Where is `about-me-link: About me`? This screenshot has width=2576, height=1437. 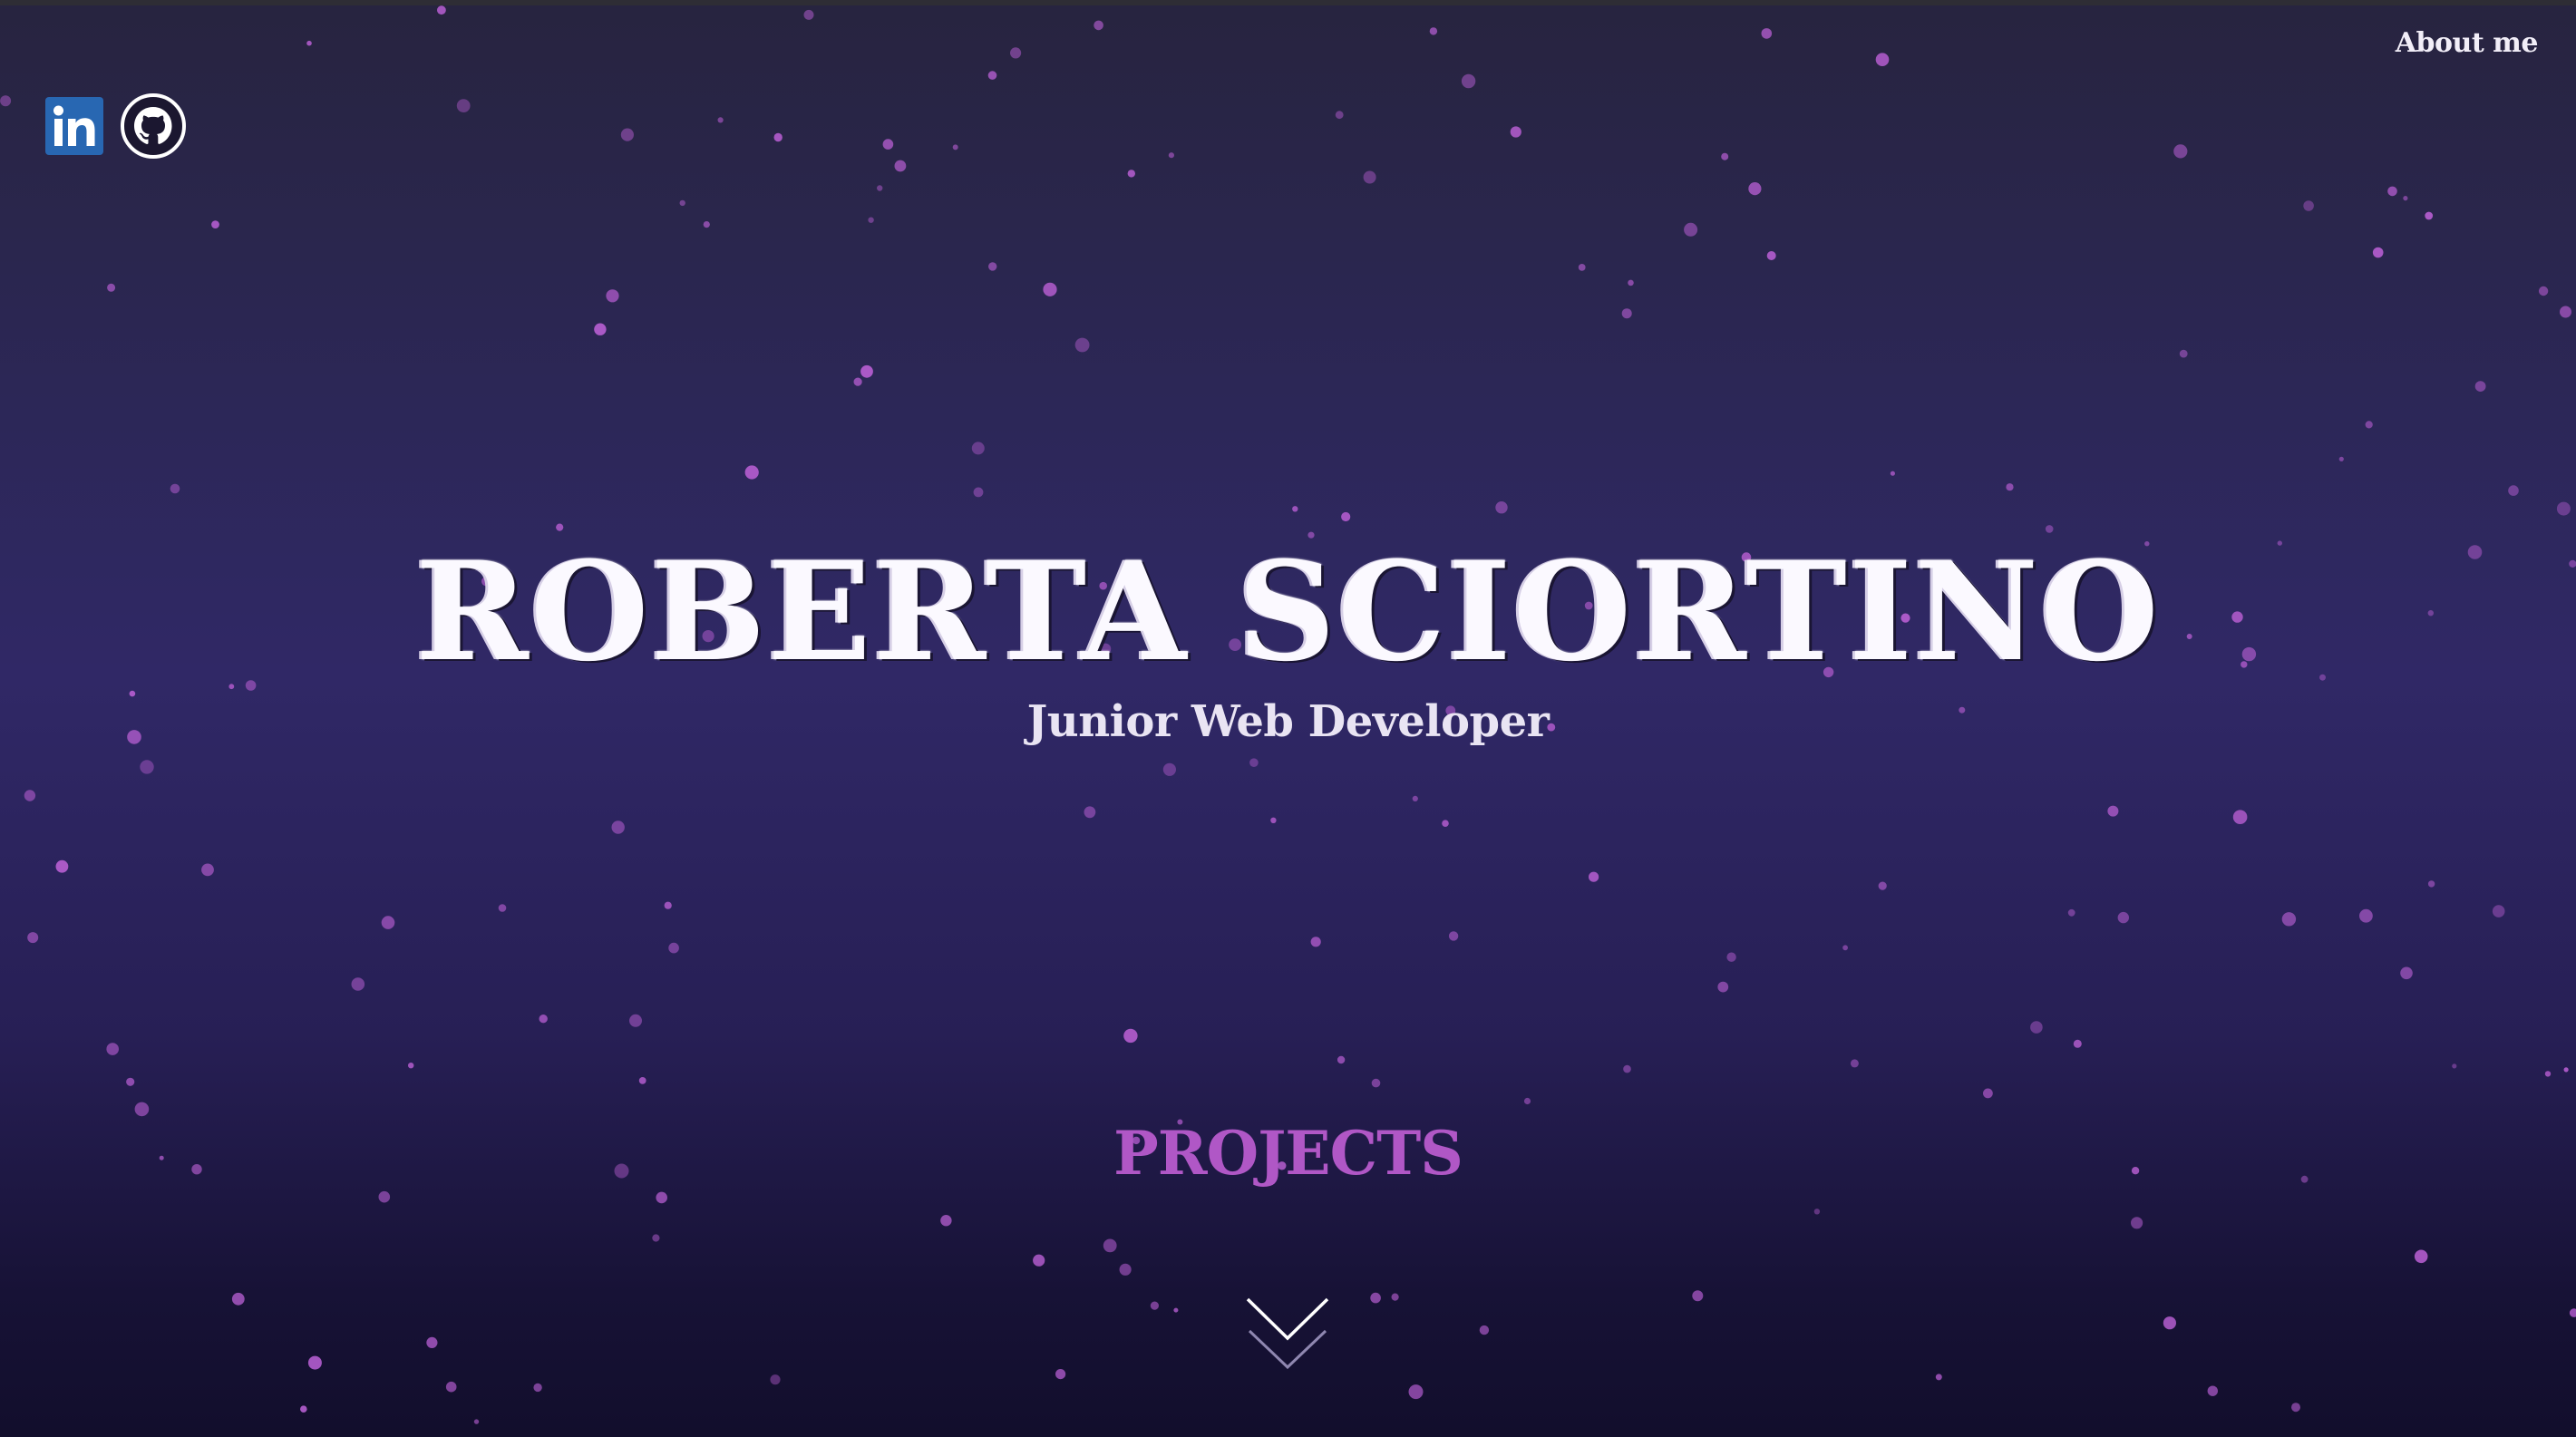 about-me-link: About me is located at coordinates (2467, 43).